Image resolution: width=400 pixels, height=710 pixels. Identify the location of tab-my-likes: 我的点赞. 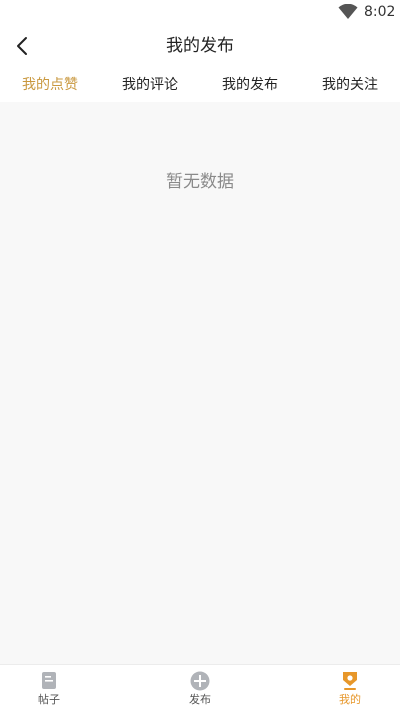
(50, 85).